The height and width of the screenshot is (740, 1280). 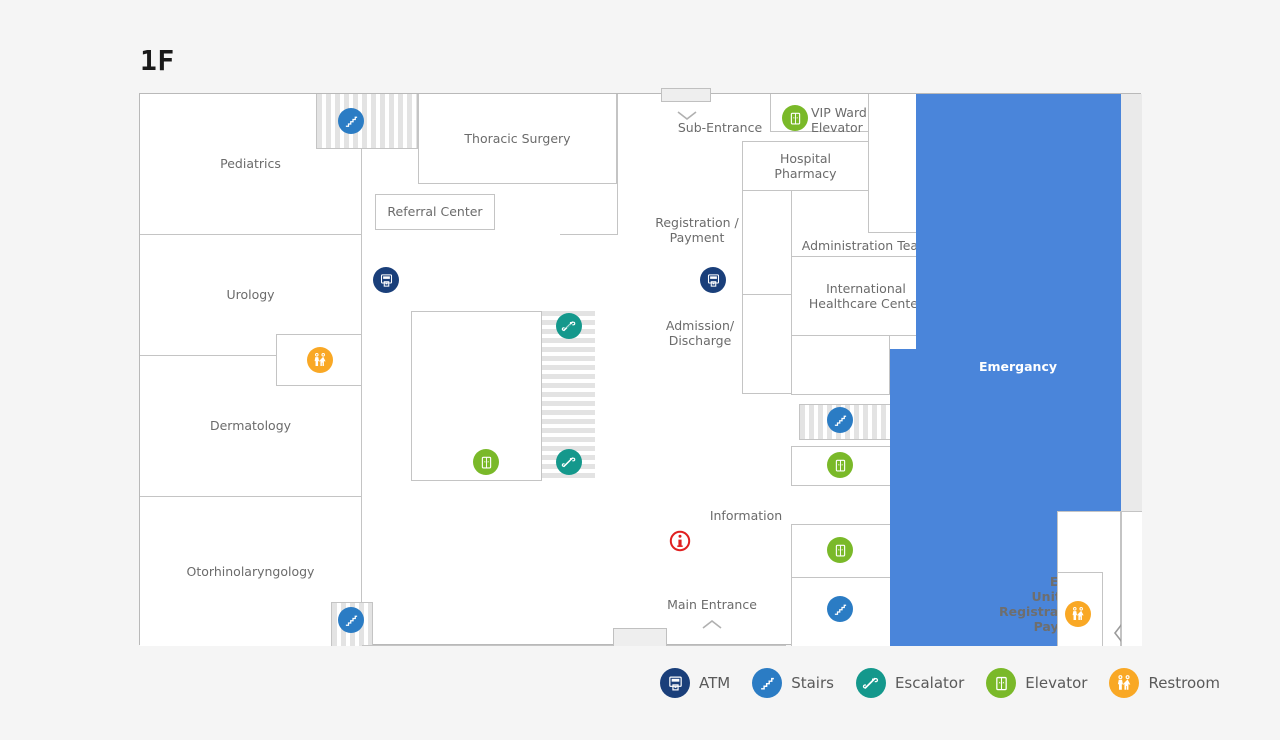 I want to click on corridor-room-upper, so click(x=767, y=242).